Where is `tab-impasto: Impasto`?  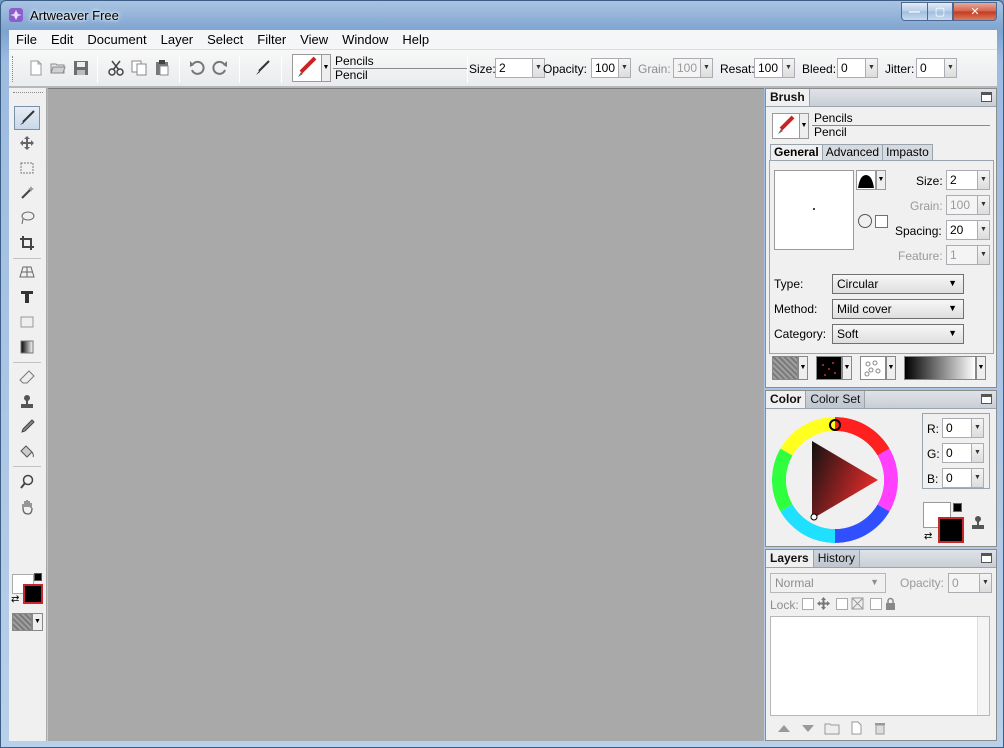
tab-impasto: Impasto is located at coordinates (907, 152).